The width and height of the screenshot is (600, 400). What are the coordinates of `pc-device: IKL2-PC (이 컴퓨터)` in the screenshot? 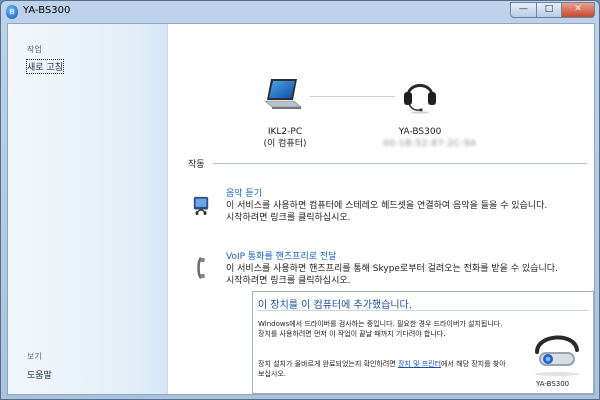 It's located at (285, 138).